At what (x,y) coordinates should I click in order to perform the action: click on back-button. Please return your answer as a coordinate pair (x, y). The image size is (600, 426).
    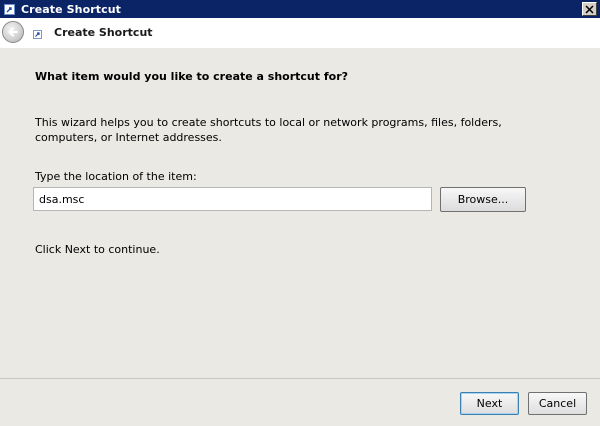
    Looking at the image, I should click on (13, 32).